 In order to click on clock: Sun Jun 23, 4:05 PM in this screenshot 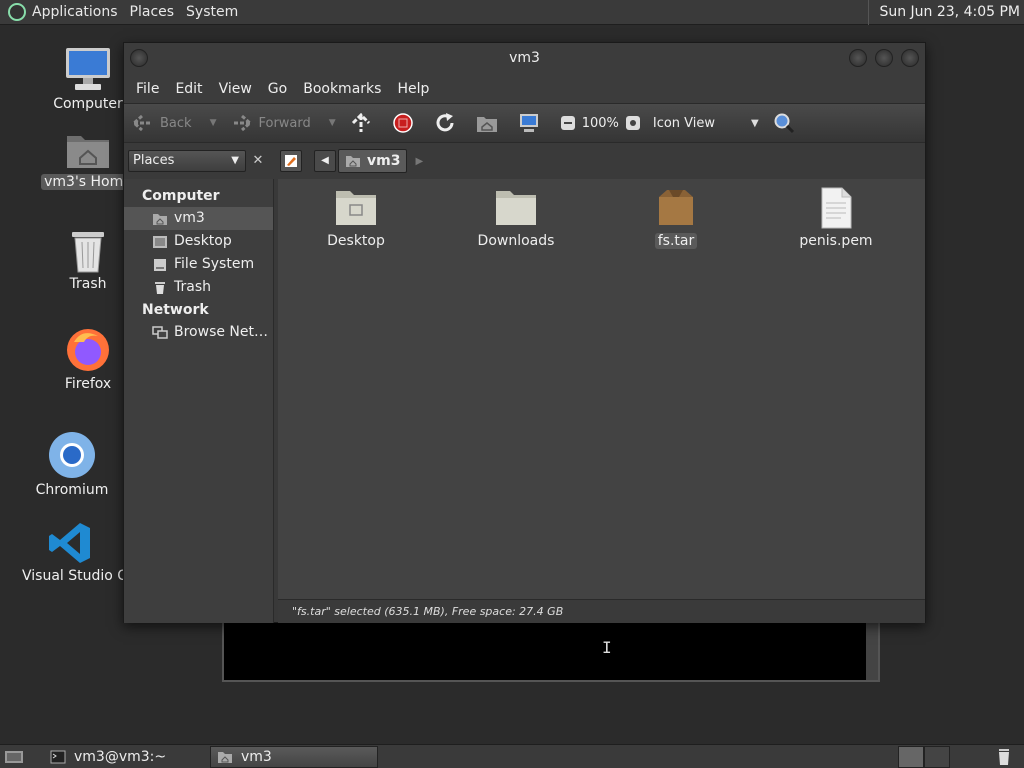, I will do `click(944, 12)`.